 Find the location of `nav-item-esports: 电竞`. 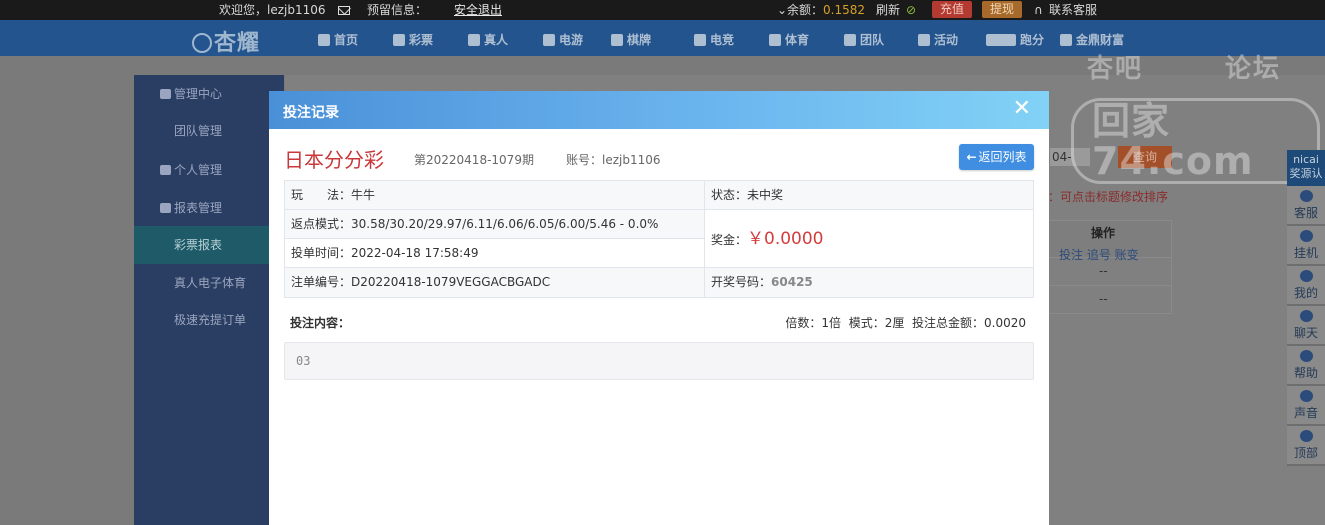

nav-item-esports: 电竞 is located at coordinates (714, 39).